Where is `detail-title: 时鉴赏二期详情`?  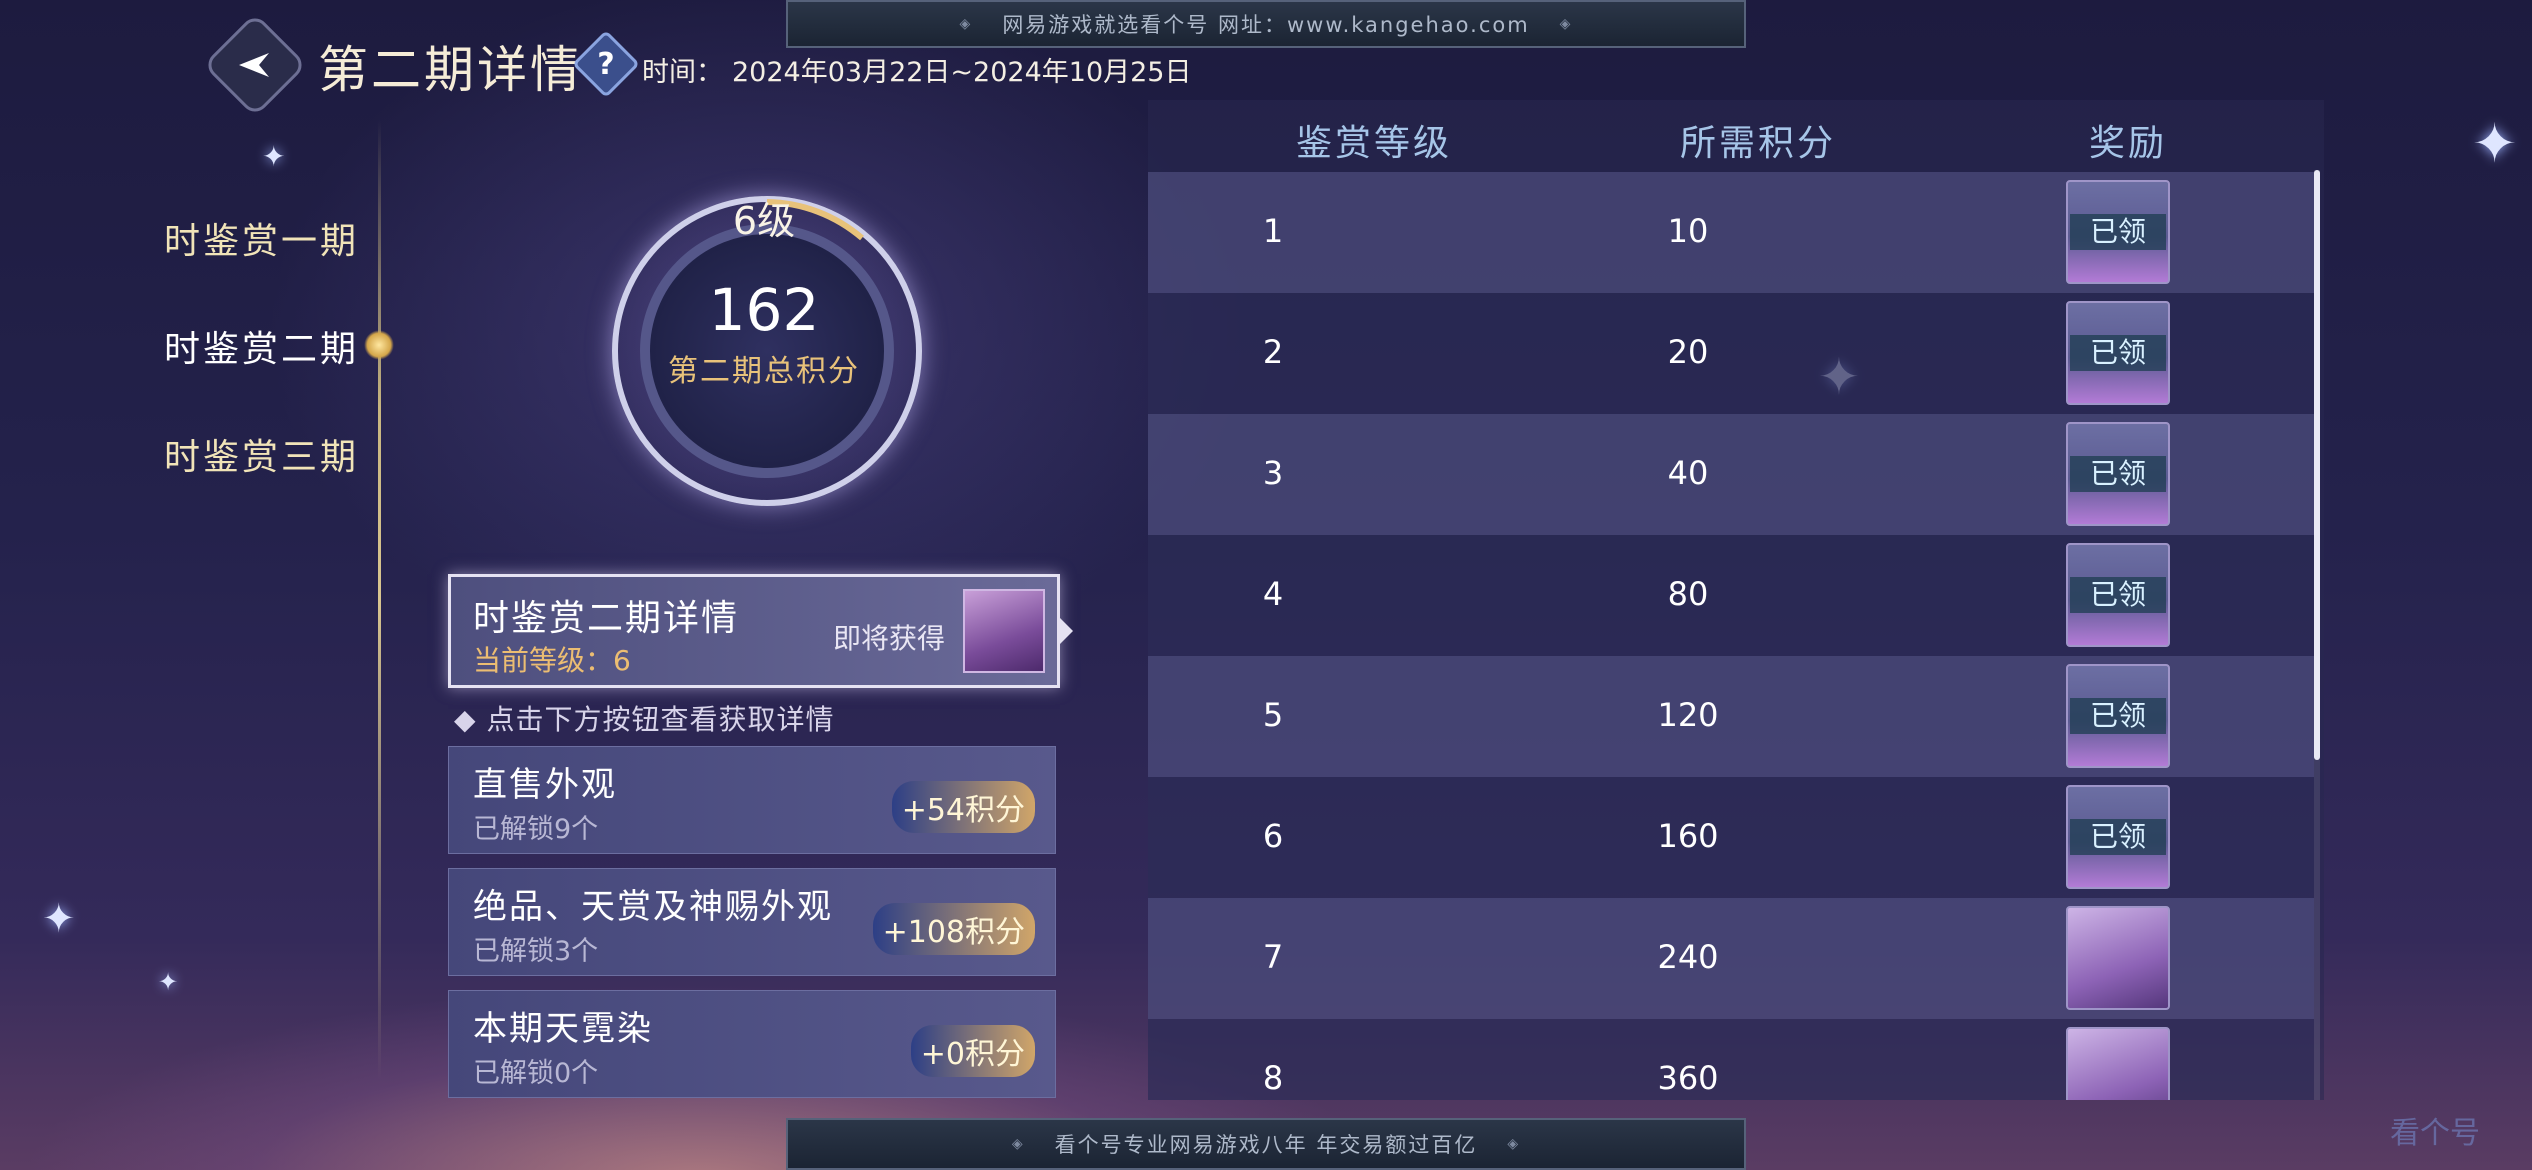
detail-title: 时鉴赏二期详情 is located at coordinates (606, 618).